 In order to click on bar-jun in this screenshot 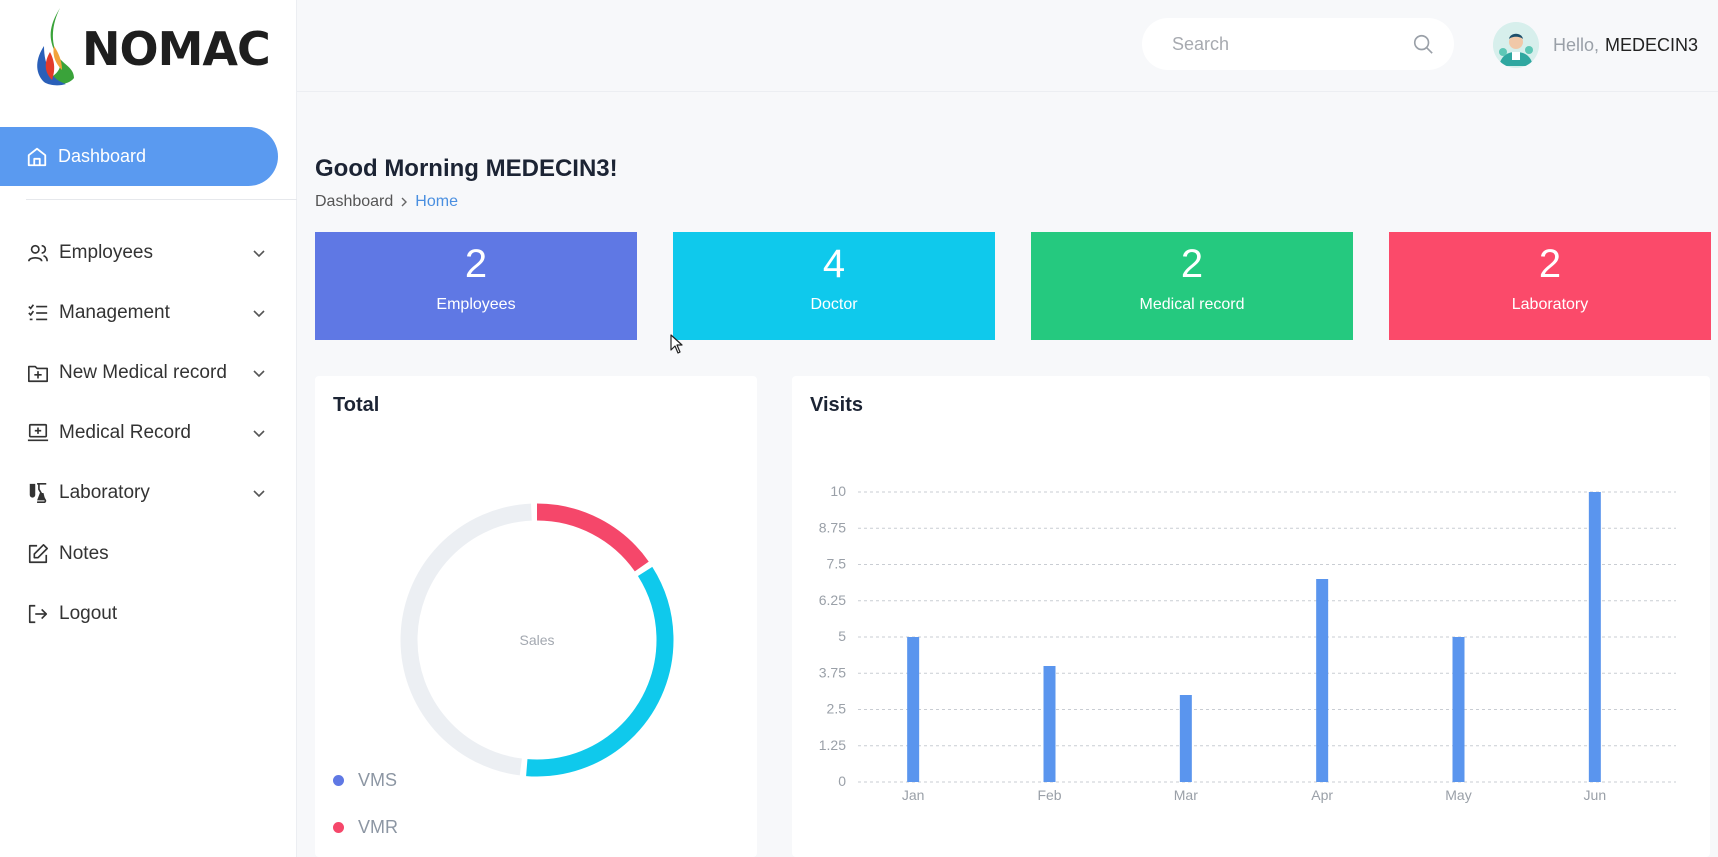, I will do `click(1594, 637)`.